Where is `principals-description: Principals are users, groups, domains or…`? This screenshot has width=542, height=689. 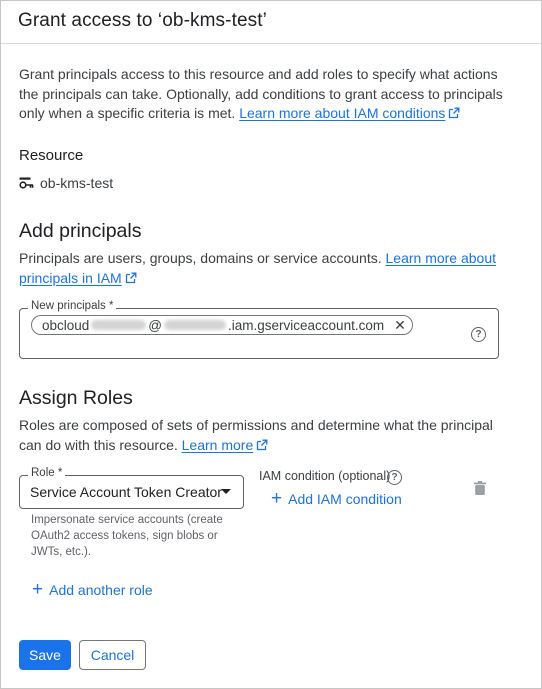
principals-description: Principals are users, groups, domains or… is located at coordinates (200, 258).